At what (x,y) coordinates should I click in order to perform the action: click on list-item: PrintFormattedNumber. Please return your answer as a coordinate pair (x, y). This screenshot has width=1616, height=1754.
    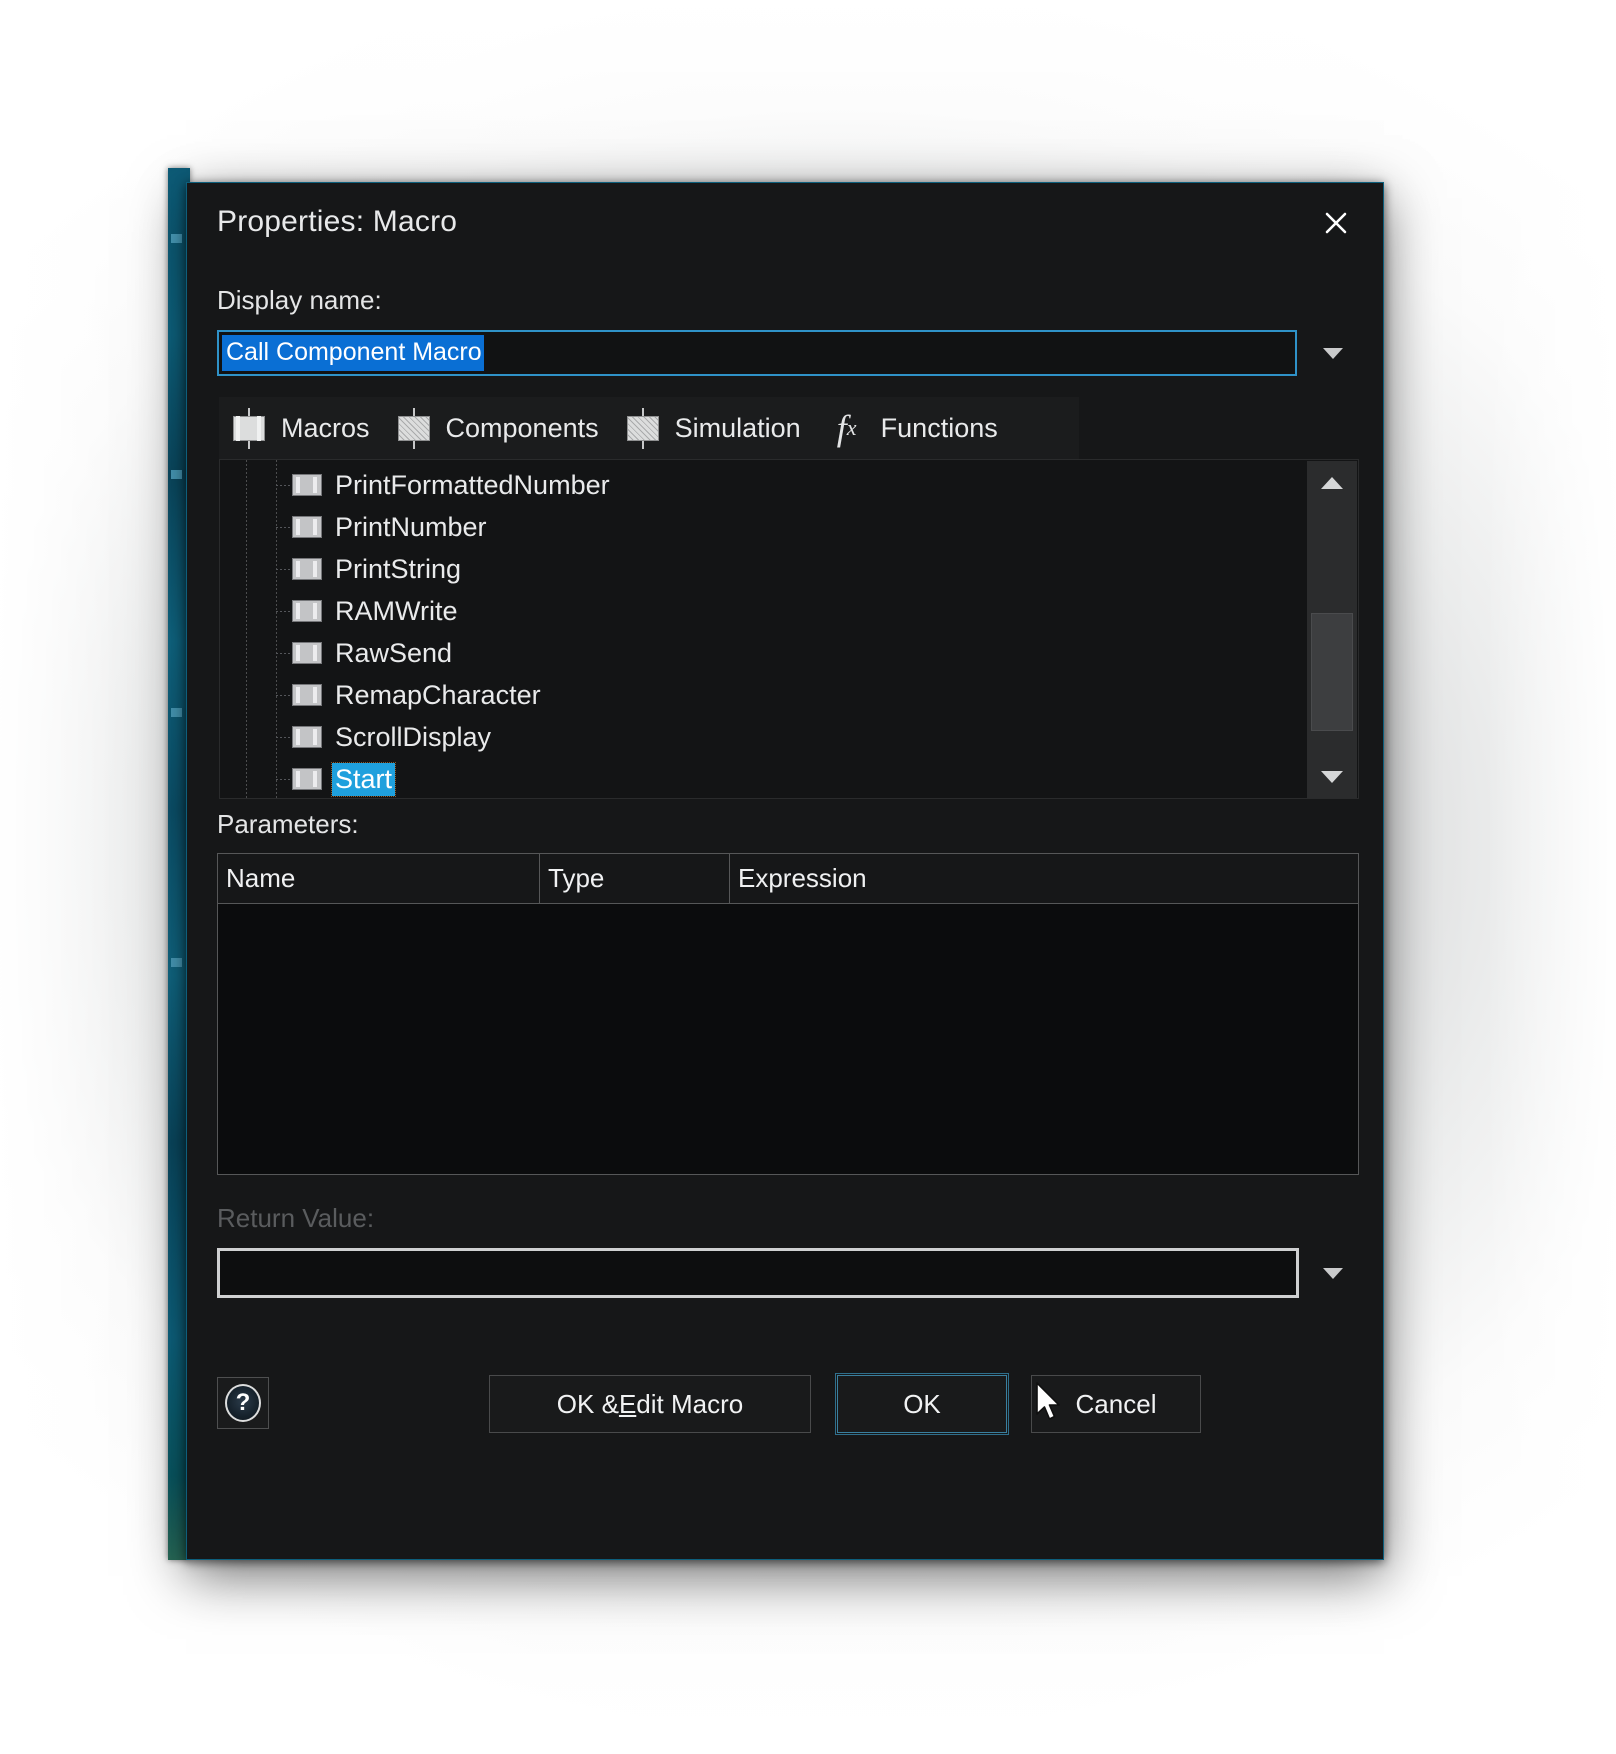
    Looking at the image, I should click on (789, 485).